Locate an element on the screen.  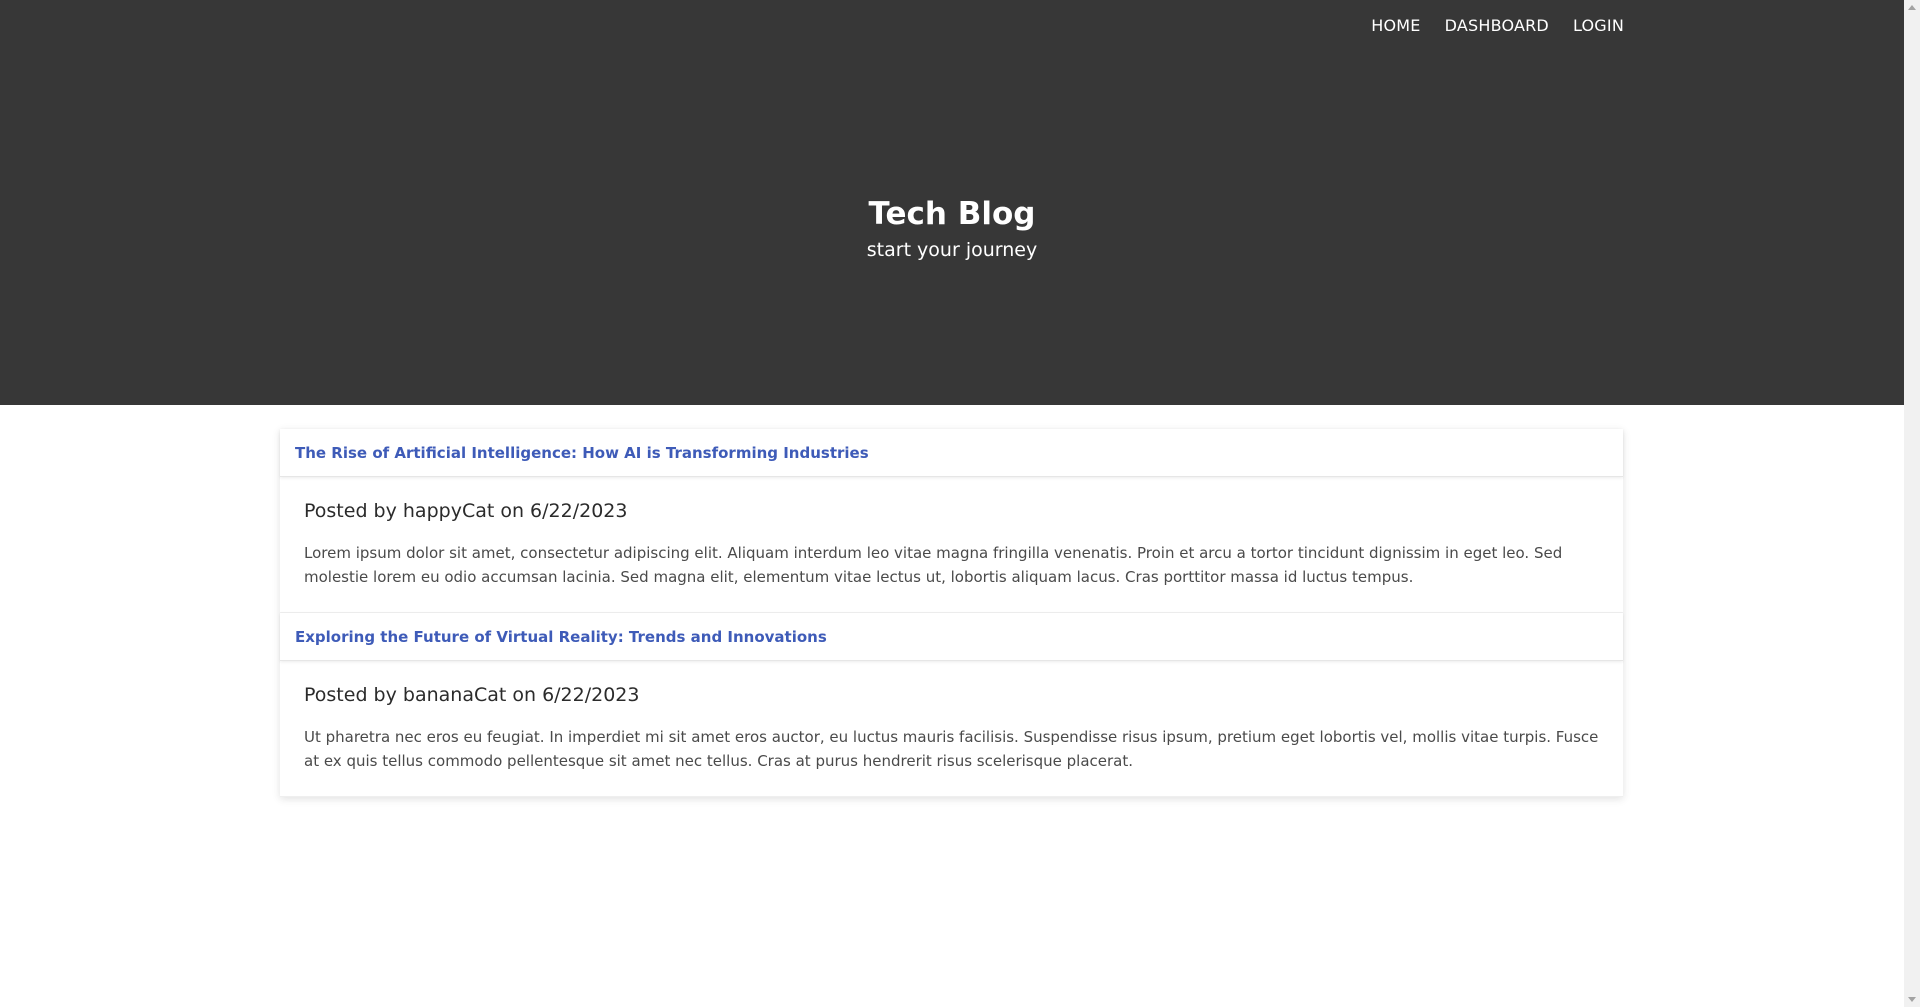
top-nav: HOME DASHBOARD LOGIN is located at coordinates (1497, 25).